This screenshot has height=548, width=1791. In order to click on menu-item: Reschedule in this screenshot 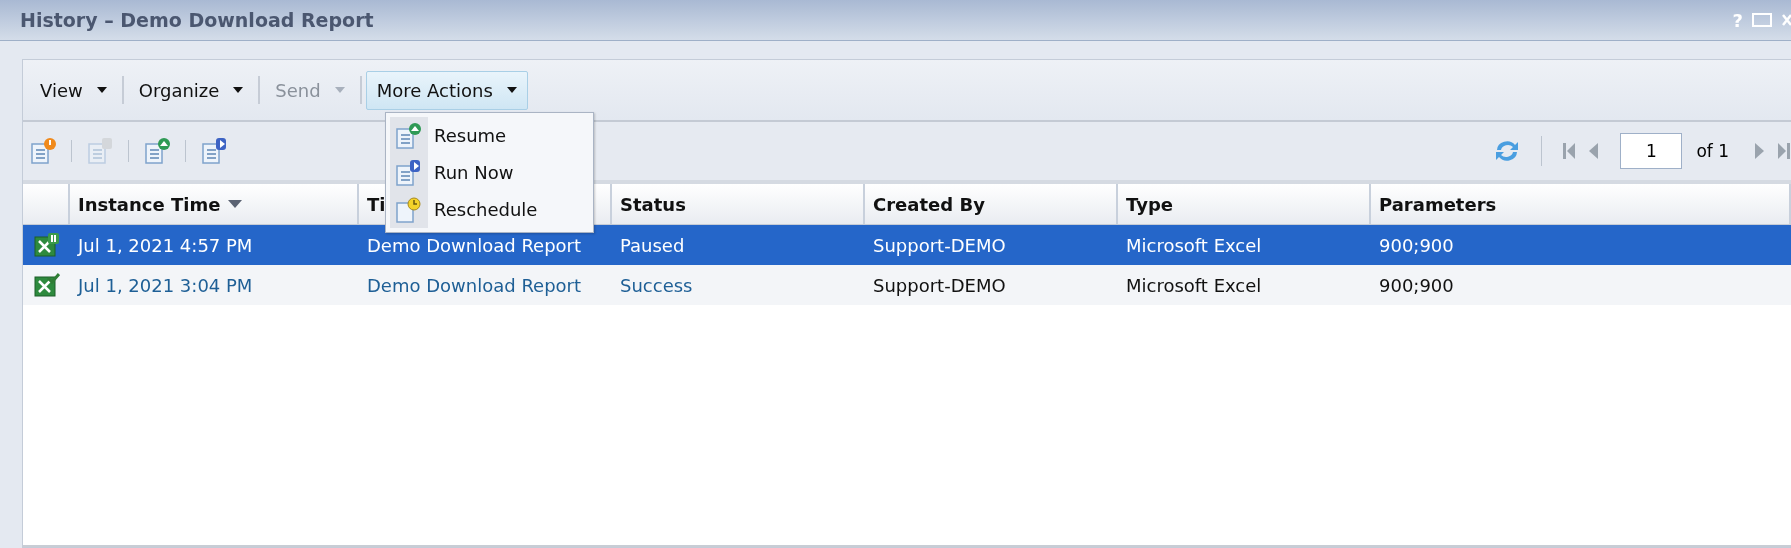, I will do `click(489, 209)`.